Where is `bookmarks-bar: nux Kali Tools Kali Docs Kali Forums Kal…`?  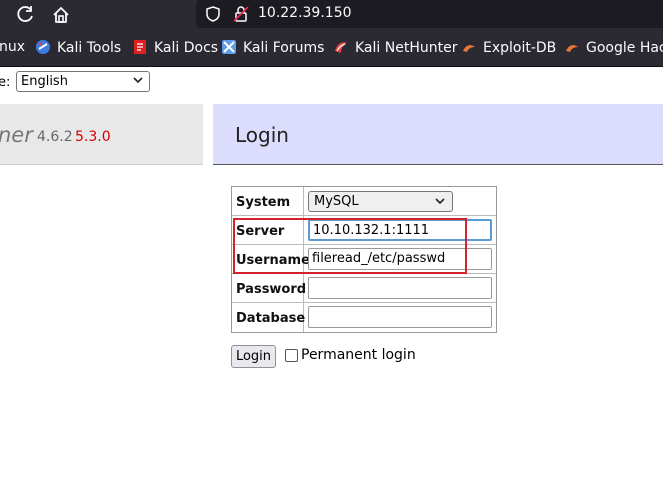
bookmarks-bar: nux Kali Tools Kali Docs Kali Forums Kal… is located at coordinates (331, 48).